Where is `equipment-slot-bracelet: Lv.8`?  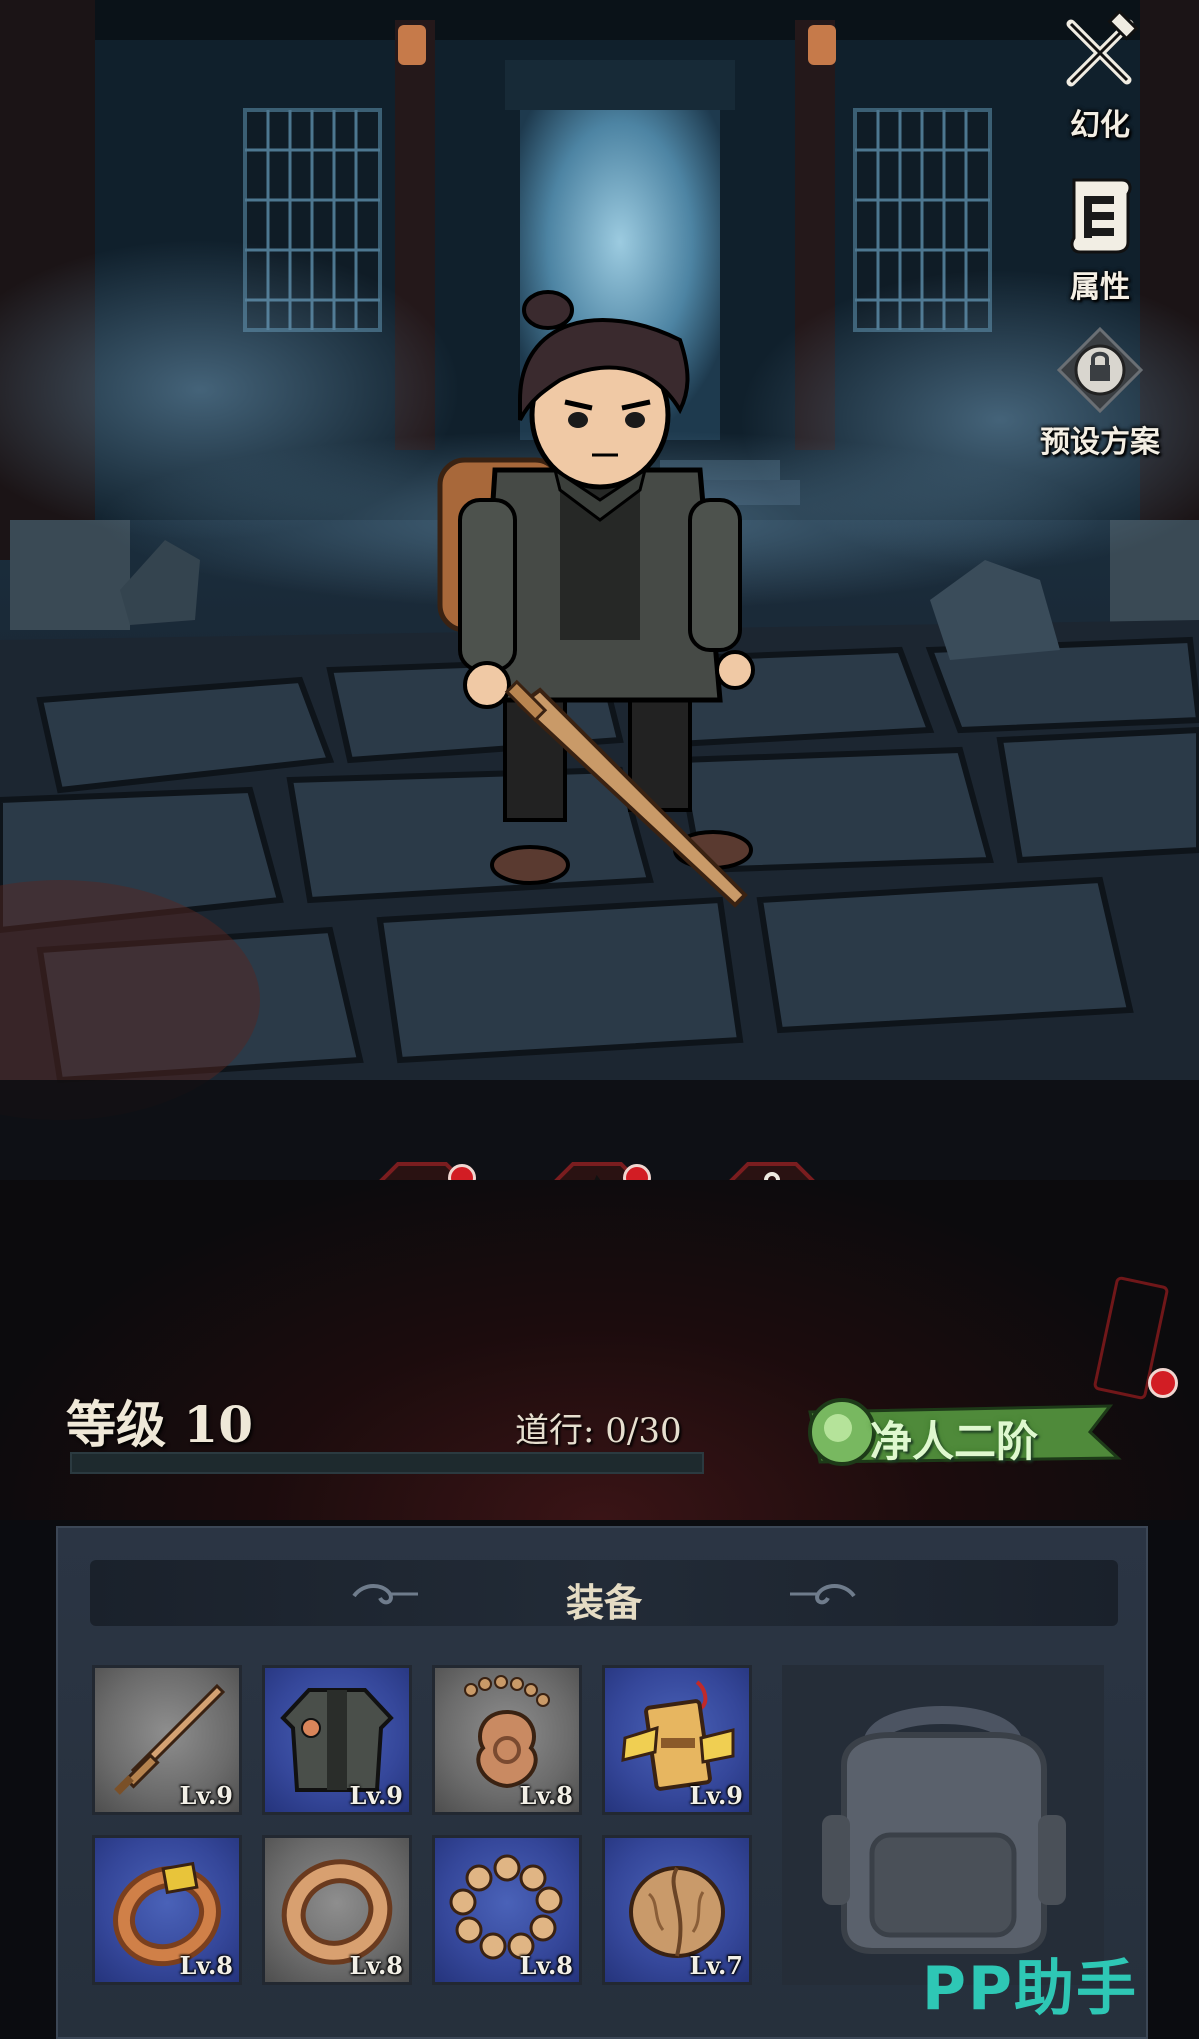 equipment-slot-bracelet: Lv.8 is located at coordinates (507, 1910).